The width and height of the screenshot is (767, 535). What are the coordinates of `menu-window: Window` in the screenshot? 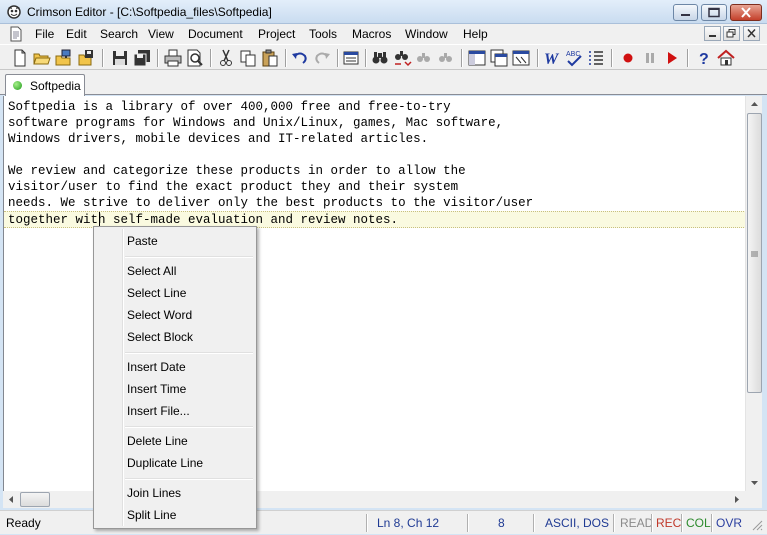 It's located at (426, 34).